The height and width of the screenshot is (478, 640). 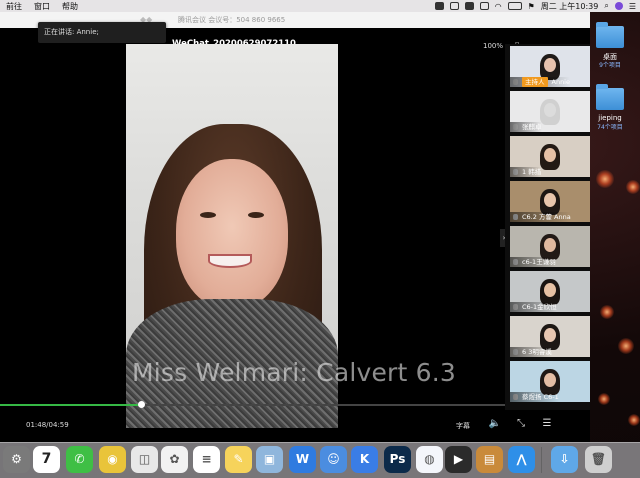 I want to click on participant-tile: 1 韩措, so click(x=550, y=156).